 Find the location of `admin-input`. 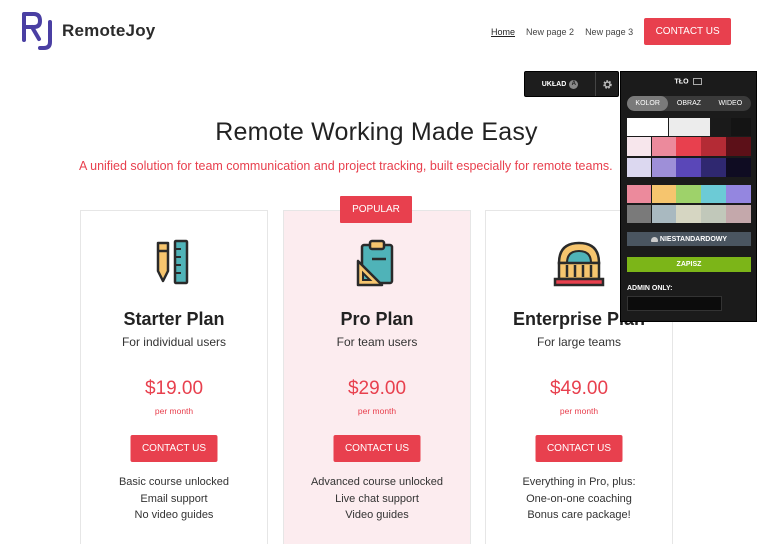

admin-input is located at coordinates (674, 303).